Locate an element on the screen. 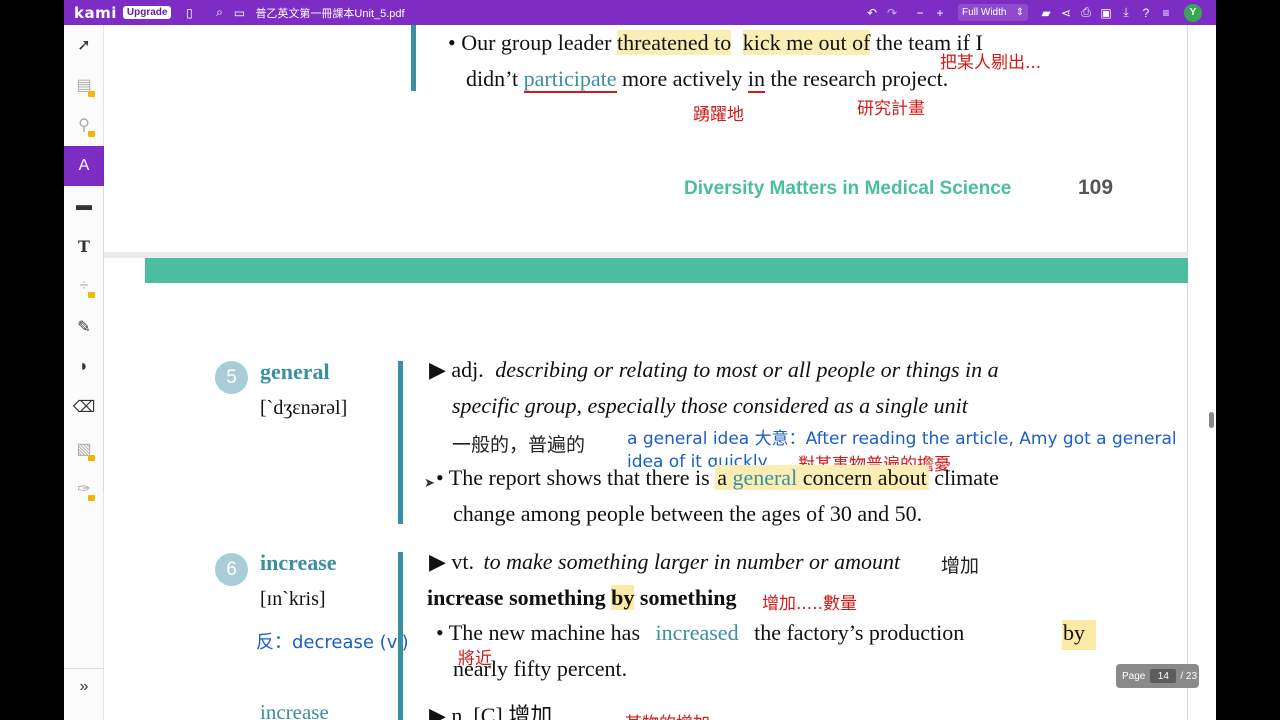  dictionary-icon: ▤ is located at coordinates (84, 85).